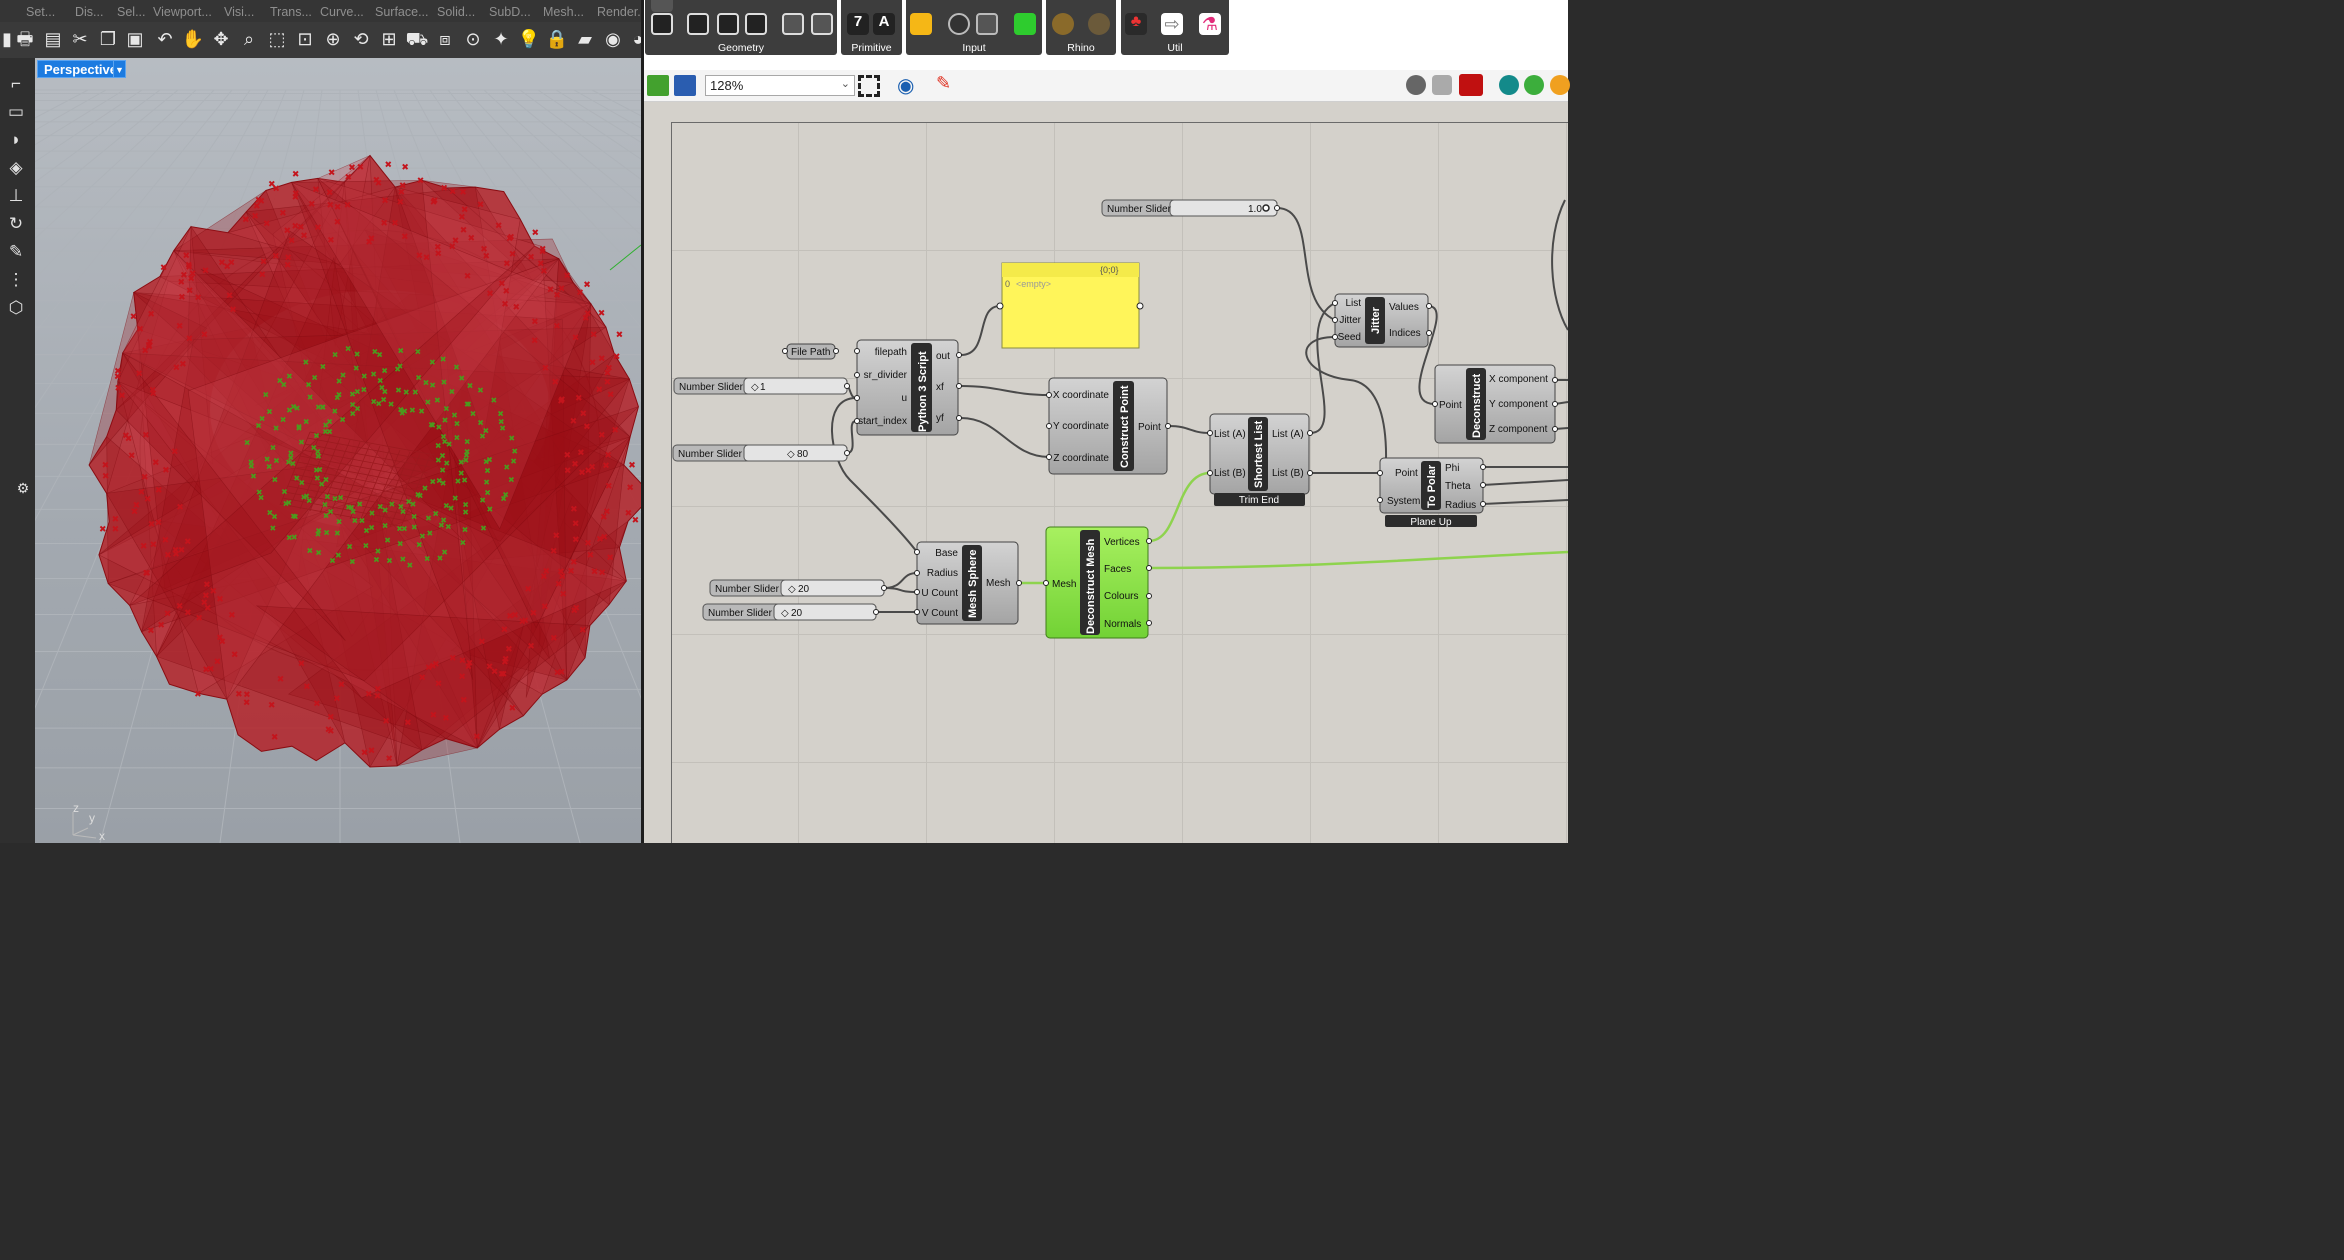  I want to click on rectangle-icon: ▭, so click(16, 112).